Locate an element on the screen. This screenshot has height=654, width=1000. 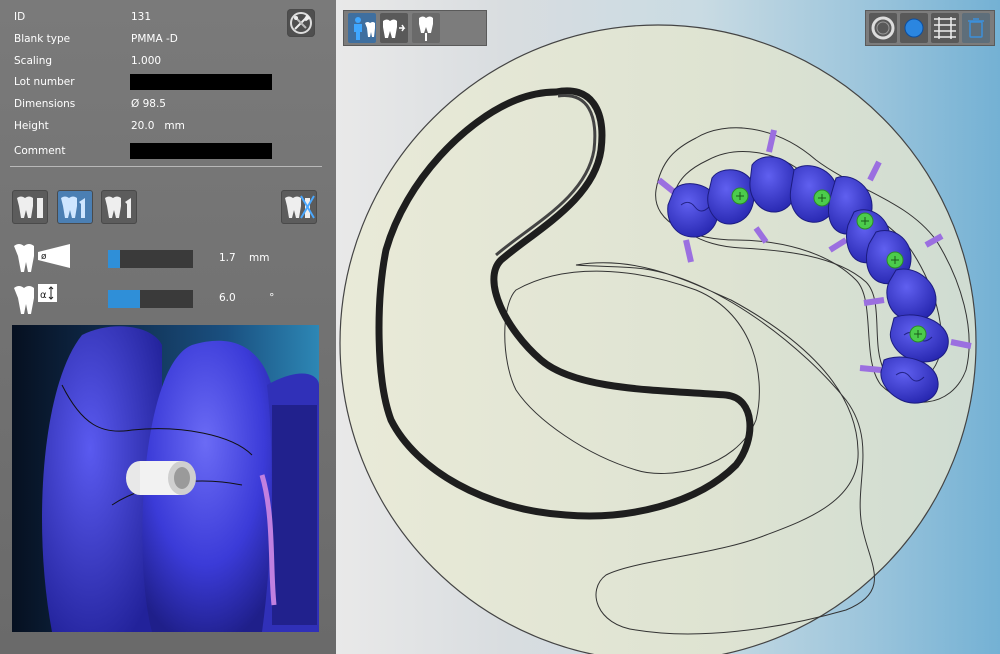
prop-label-lot-number: Lot number is located at coordinates (44, 82).